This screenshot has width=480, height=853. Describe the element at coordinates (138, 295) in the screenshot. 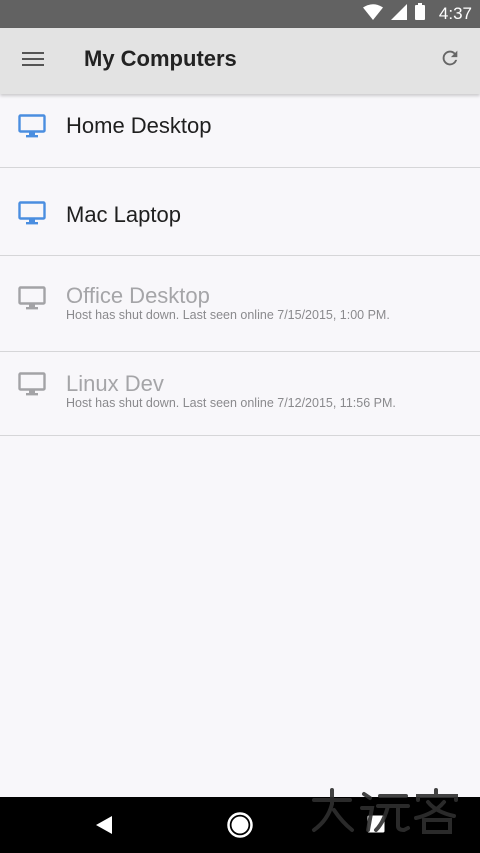

I see `computer-name: Office Desktop` at that location.